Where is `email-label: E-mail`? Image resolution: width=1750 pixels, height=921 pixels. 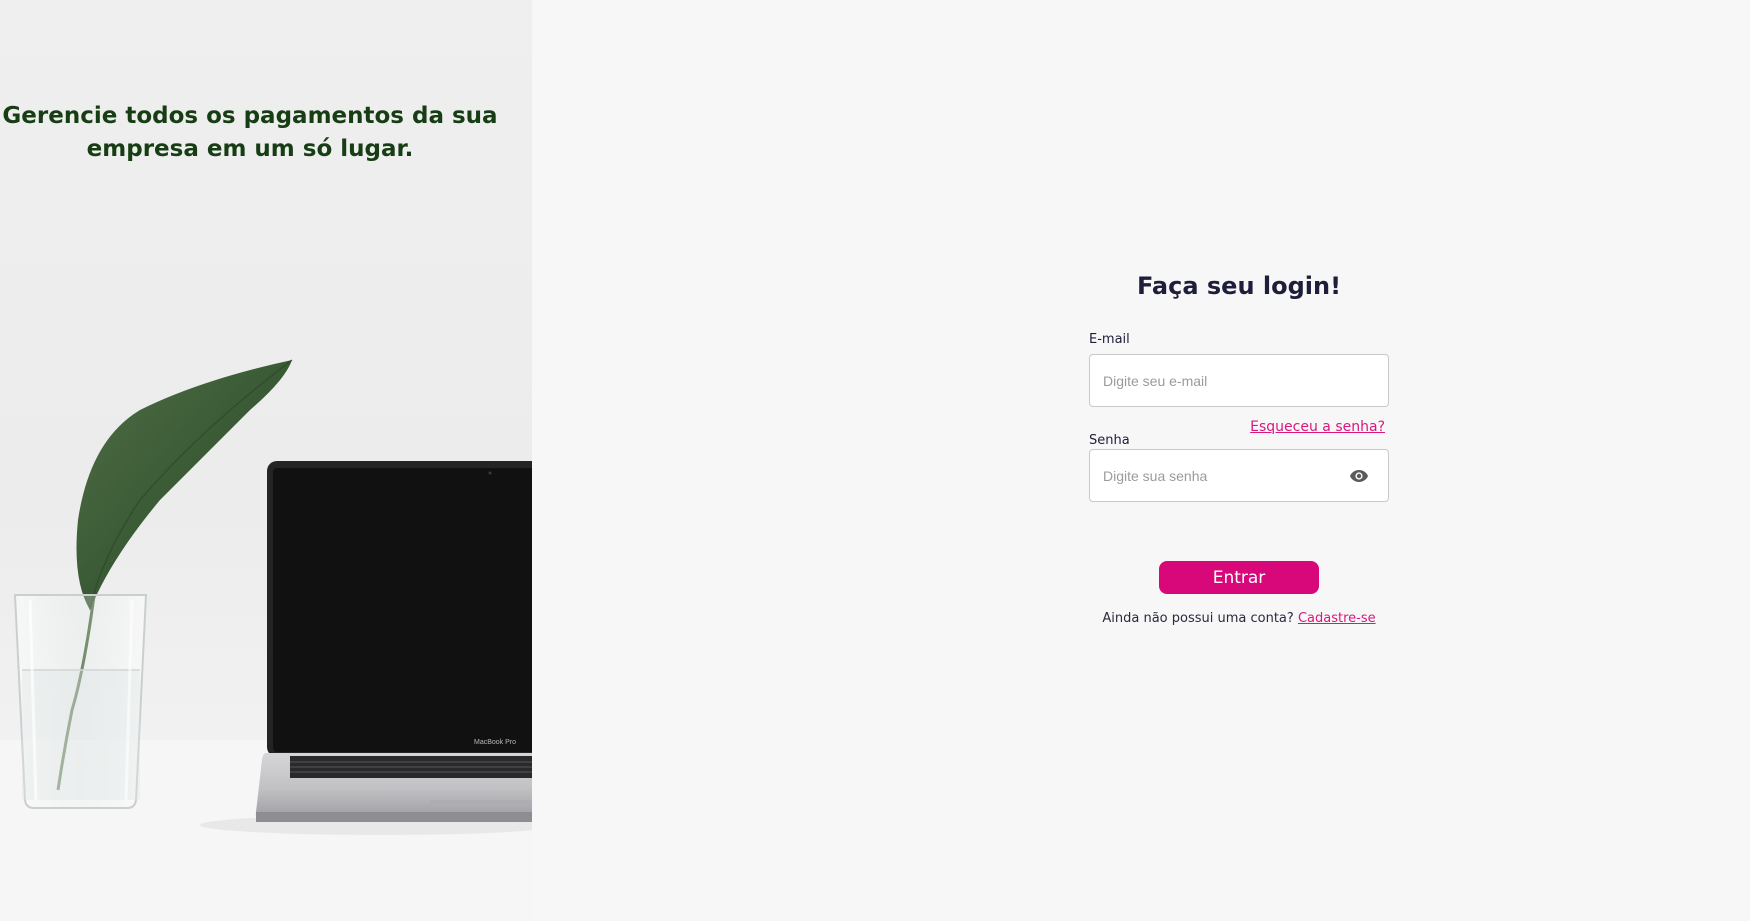 email-label: E-mail is located at coordinates (1109, 339).